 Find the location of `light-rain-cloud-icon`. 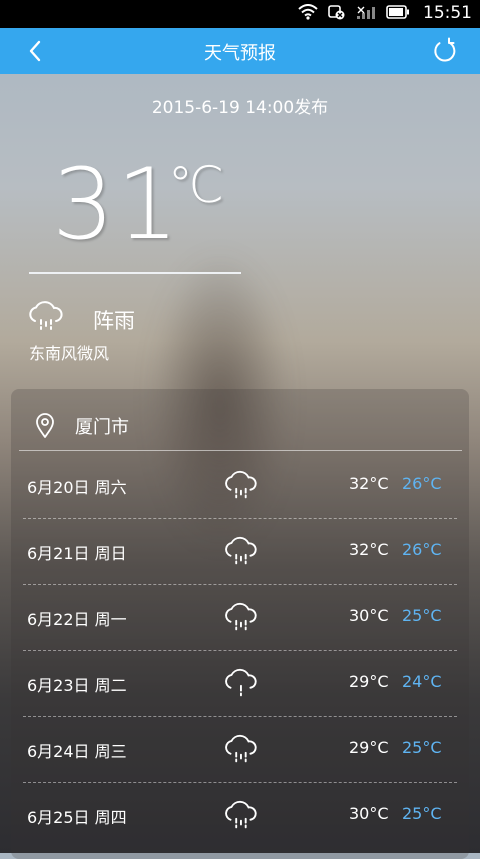

light-rain-cloud-icon is located at coordinates (241, 682).